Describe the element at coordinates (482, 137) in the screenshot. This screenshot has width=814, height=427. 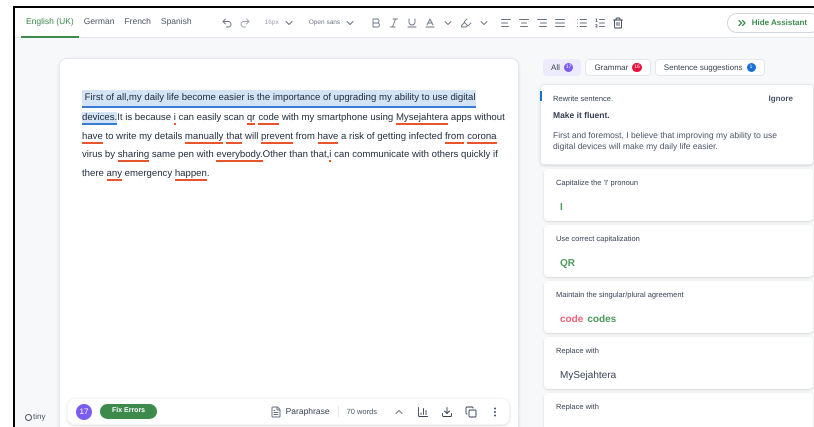
I see `flagged-word: corona` at that location.